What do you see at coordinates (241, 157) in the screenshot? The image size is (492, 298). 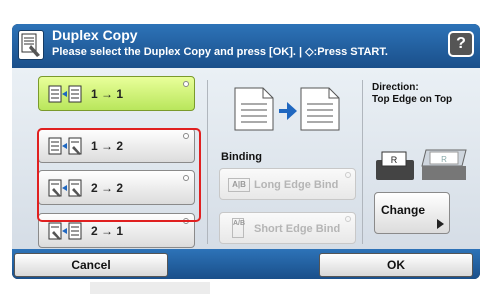 I see `binding-label: Binding` at bounding box center [241, 157].